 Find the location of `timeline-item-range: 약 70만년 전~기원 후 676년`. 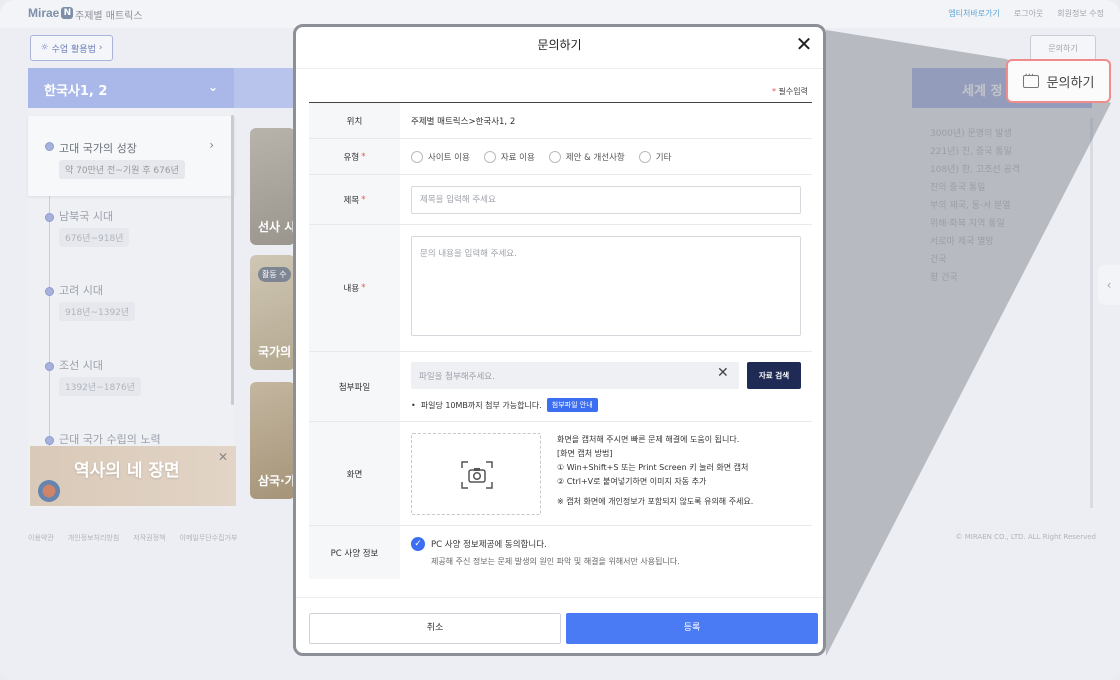

timeline-item-range: 약 70만년 전~기원 후 676년 is located at coordinates (122, 169).